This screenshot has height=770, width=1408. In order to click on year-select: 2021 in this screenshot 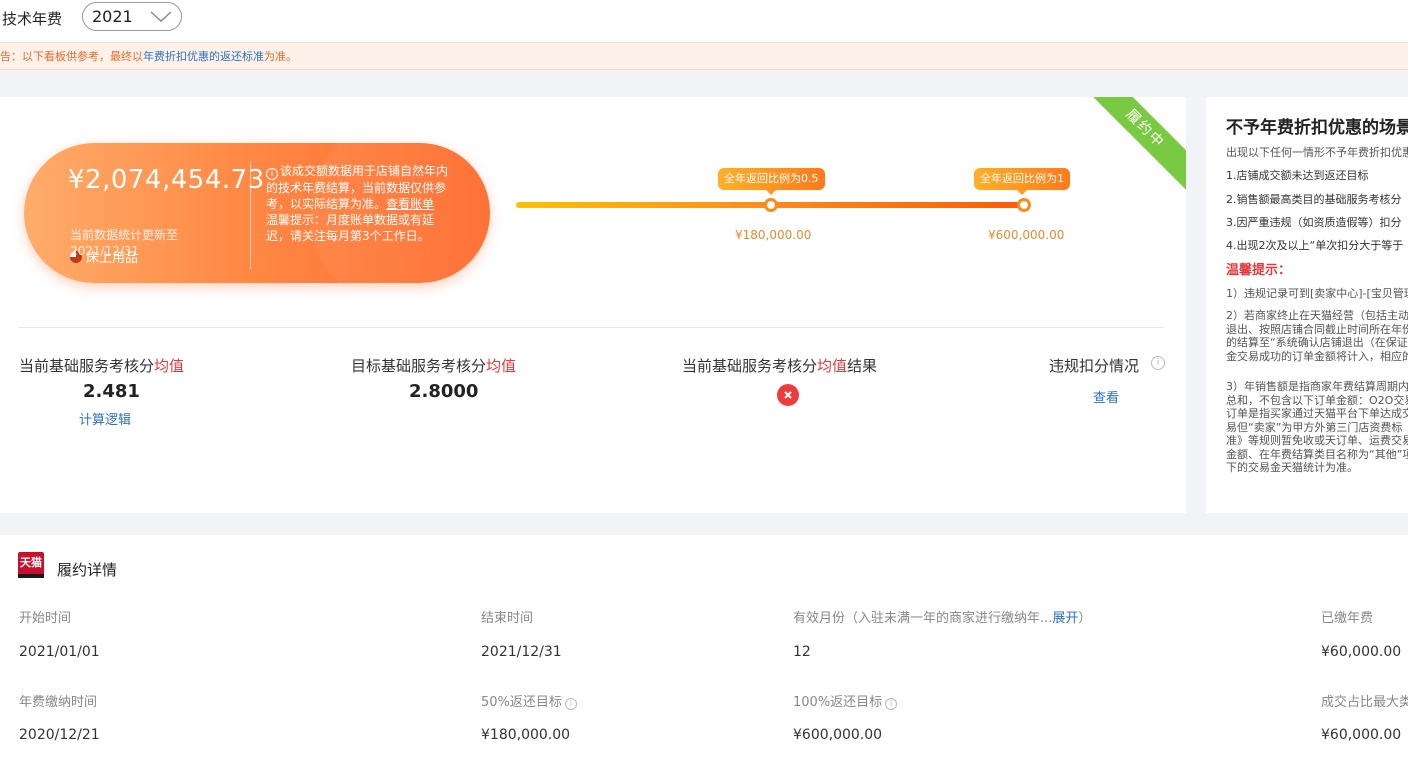, I will do `click(132, 16)`.